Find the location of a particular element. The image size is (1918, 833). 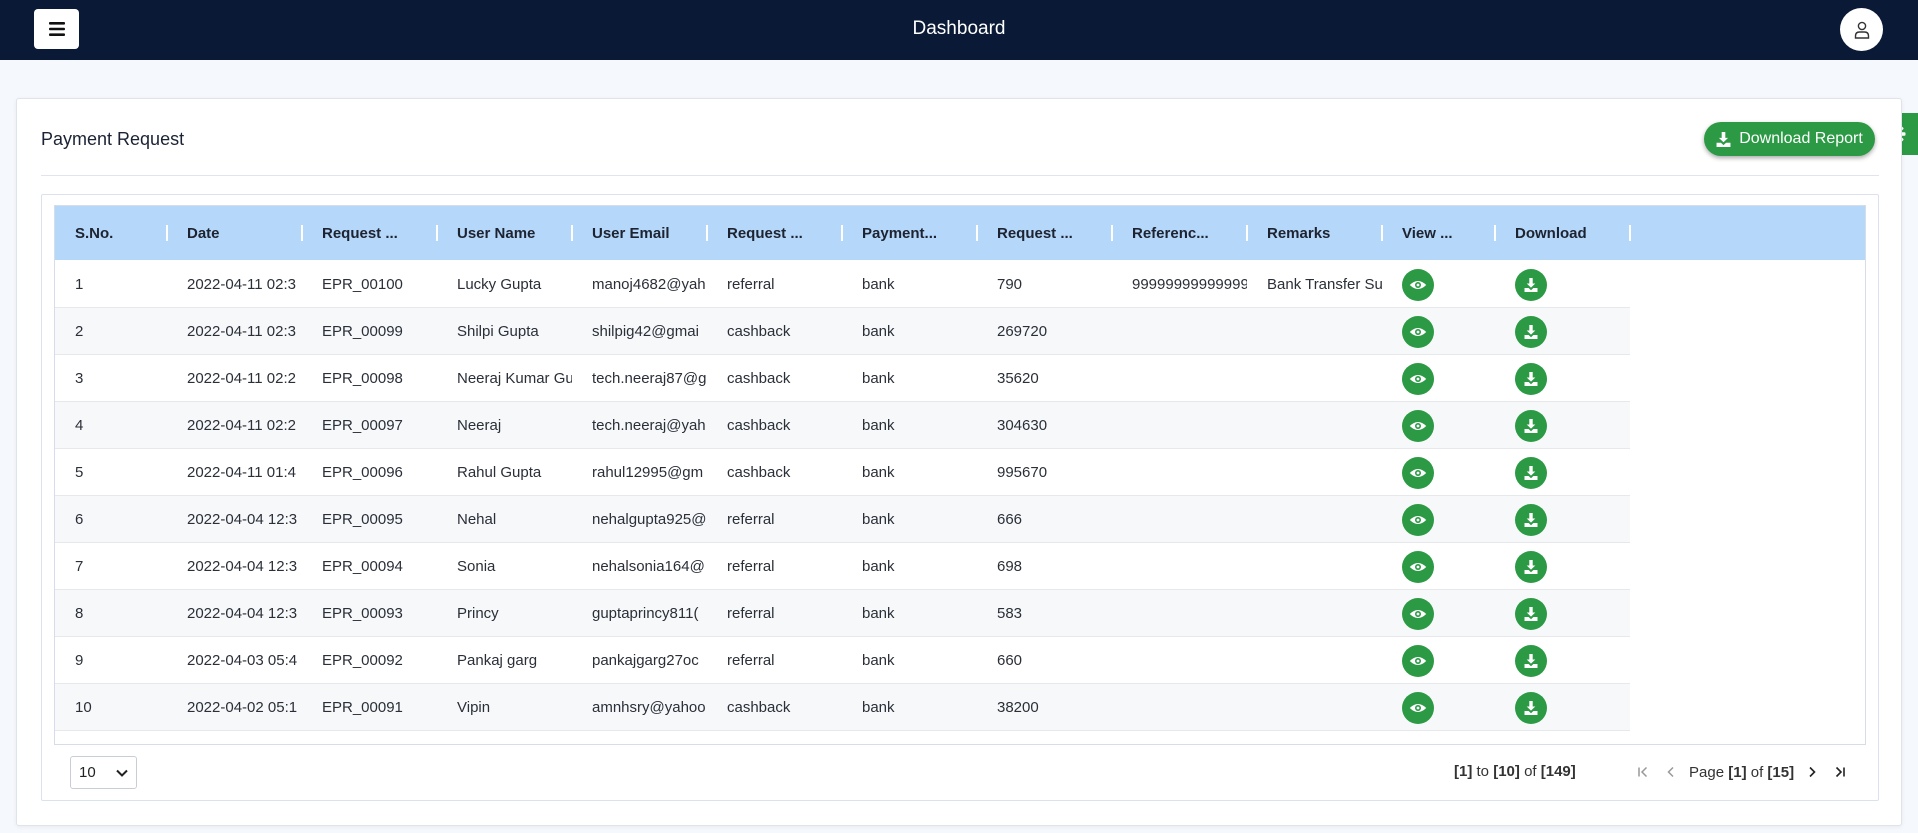

card-divider is located at coordinates (960, 175).